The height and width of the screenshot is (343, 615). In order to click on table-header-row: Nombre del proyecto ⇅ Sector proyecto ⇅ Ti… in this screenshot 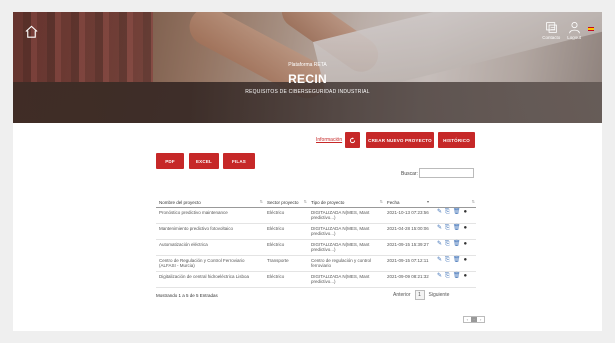, I will do `click(316, 198)`.